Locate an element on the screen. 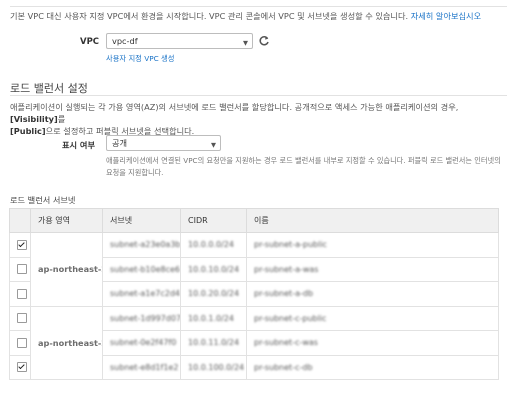 This screenshot has height=395, width=513. availability-zone-cell: ap-northeast-2a is located at coordinates (66, 269).